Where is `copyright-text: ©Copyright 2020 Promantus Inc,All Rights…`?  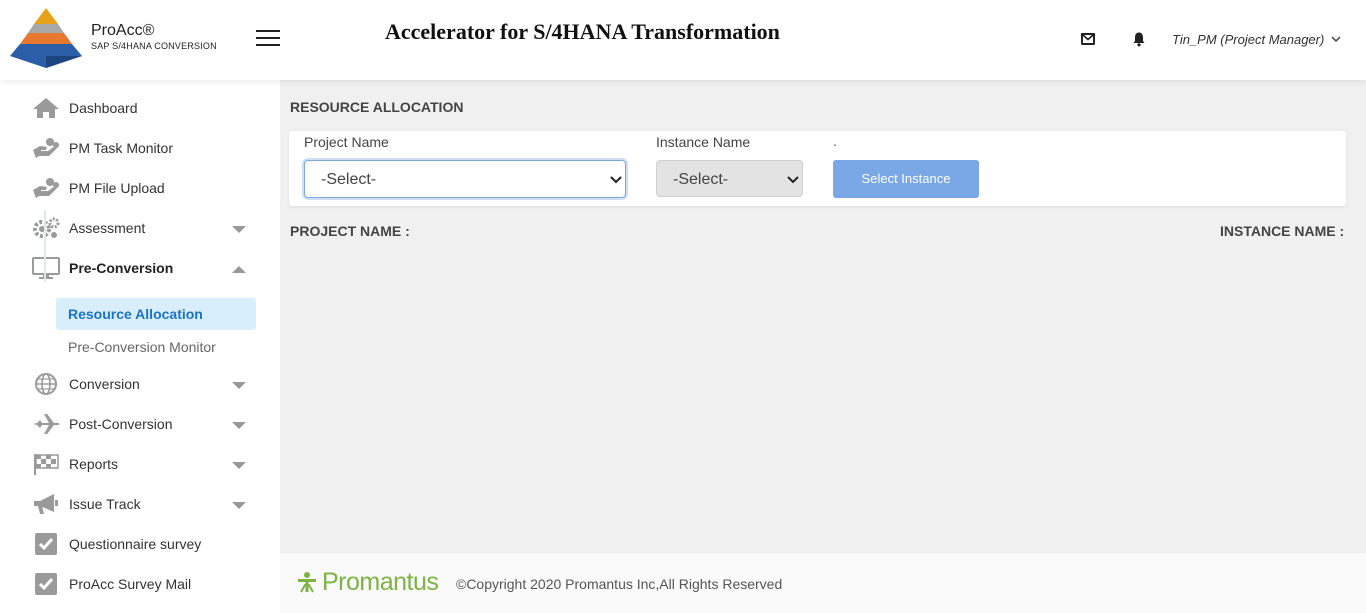
copyright-text: ©Copyright 2020 Promantus Inc,All Rights… is located at coordinates (619, 584).